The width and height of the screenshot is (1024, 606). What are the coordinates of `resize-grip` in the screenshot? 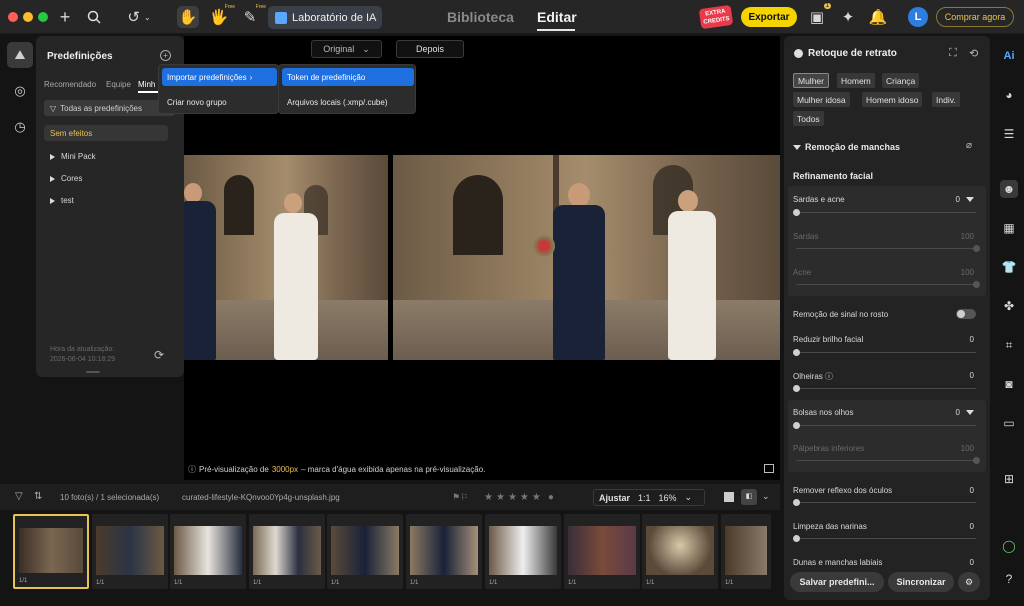 It's located at (93, 372).